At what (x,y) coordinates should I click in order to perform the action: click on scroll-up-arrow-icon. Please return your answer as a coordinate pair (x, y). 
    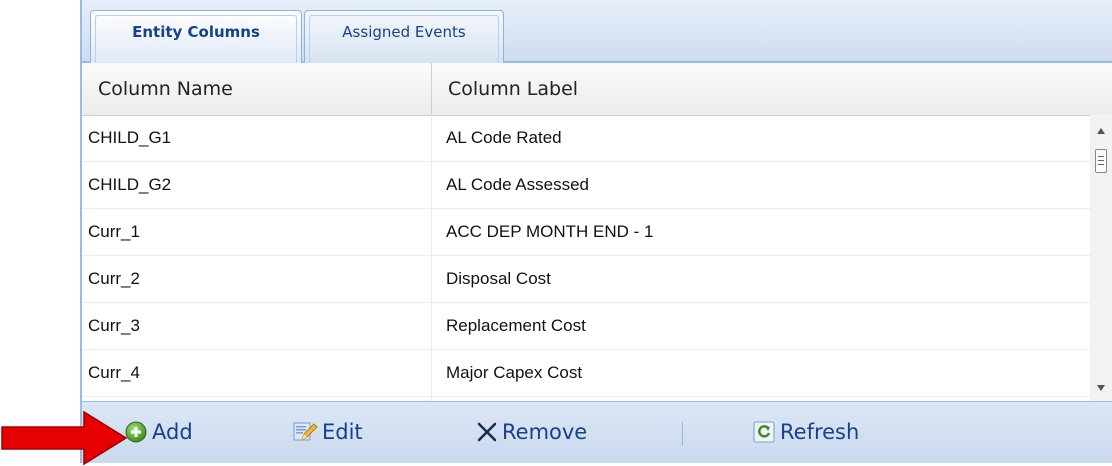
    Looking at the image, I should click on (1101, 131).